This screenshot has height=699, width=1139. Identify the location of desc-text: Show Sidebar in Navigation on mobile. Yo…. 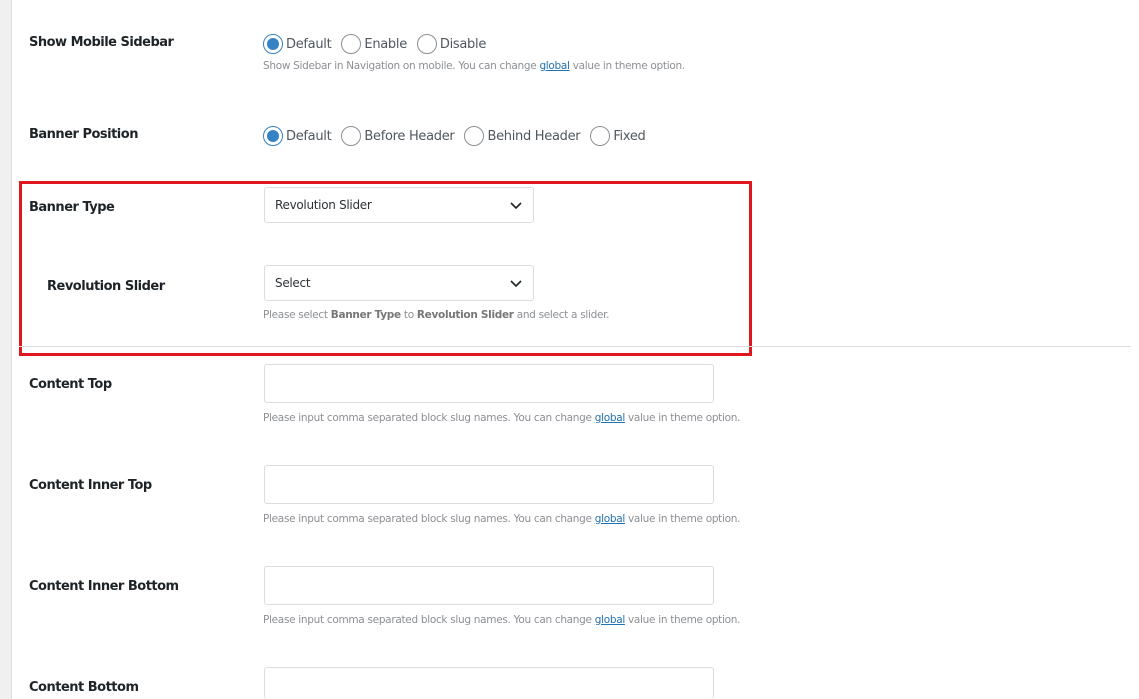
(401, 66).